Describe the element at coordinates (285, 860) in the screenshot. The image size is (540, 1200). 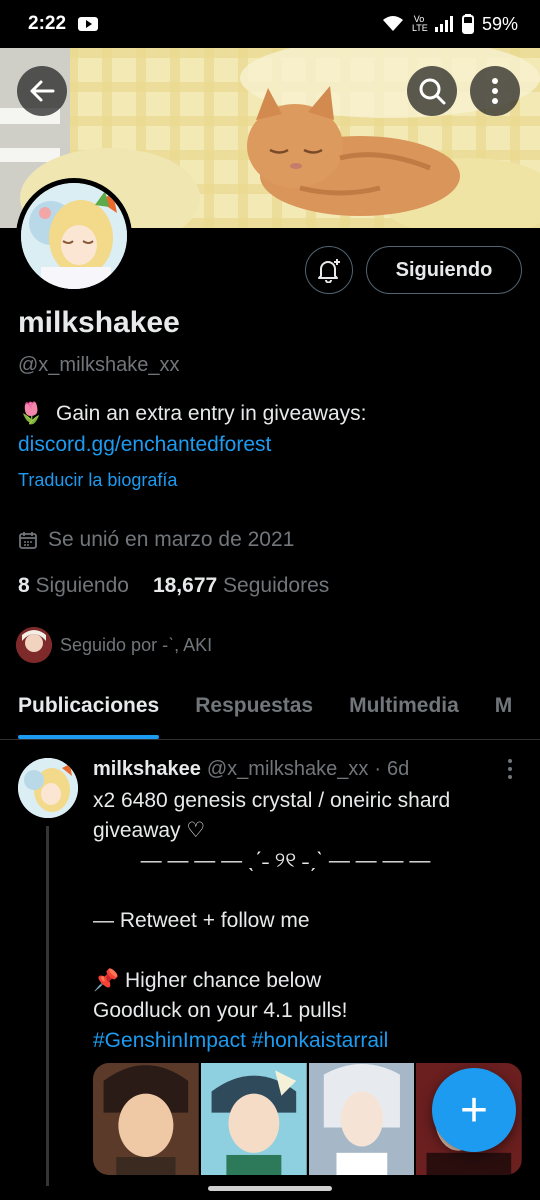
I see `tweet-divider: — — — — ˎˊ˗ ୨୧ ˗ˏˋ — — — —` at that location.